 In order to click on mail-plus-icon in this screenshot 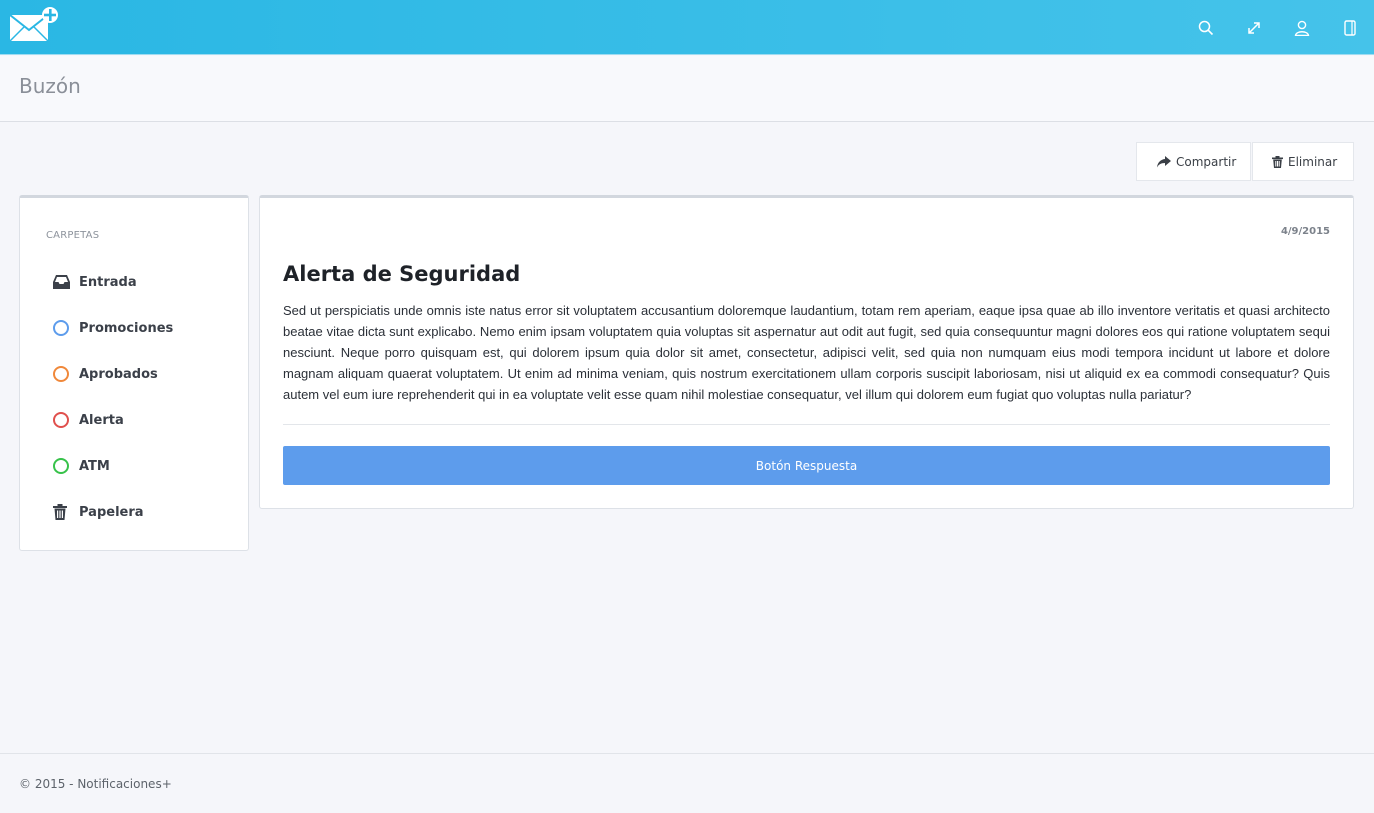, I will do `click(35, 26)`.